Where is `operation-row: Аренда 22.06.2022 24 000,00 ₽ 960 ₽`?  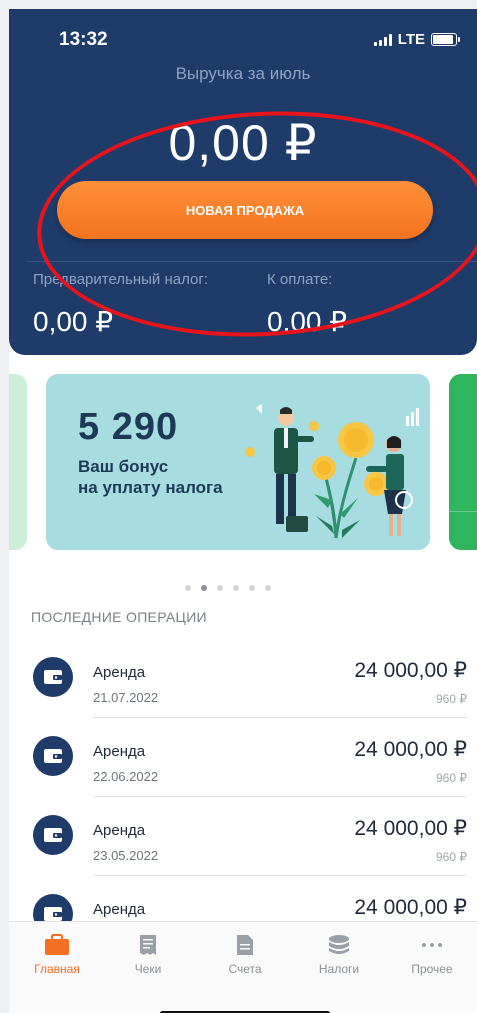
operation-row: Аренда 22.06.2022 24 000,00 ₽ 960 ₽ is located at coordinates (243, 757).